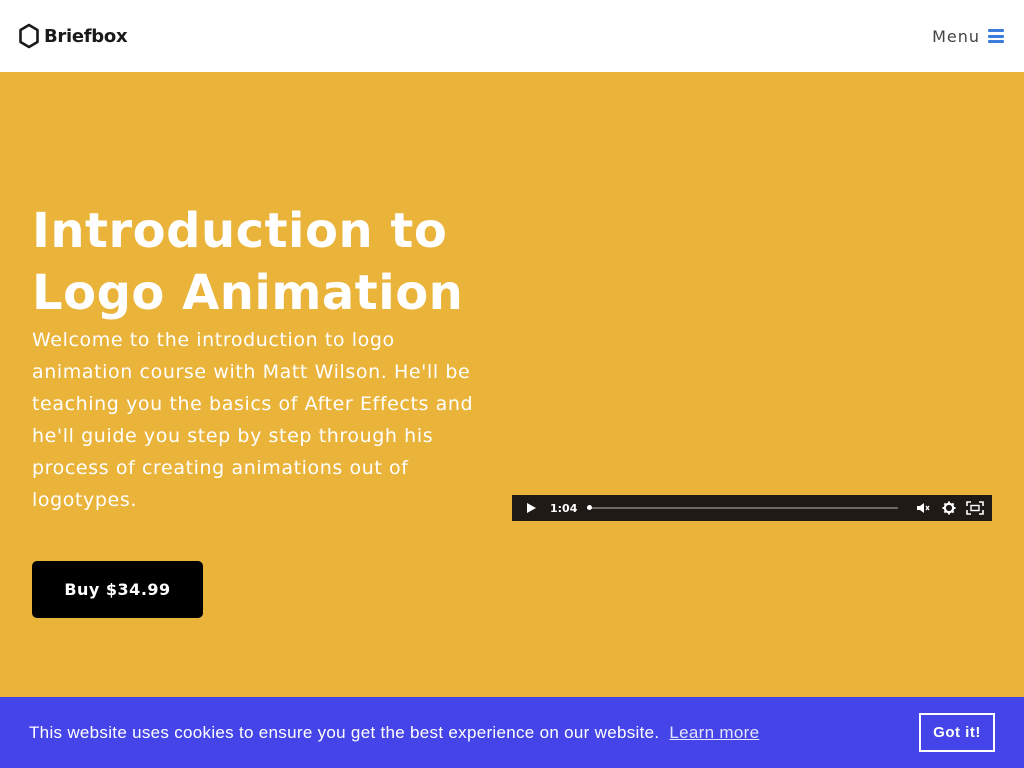  I want to click on video-player-controls: 1:04, so click(752, 508).